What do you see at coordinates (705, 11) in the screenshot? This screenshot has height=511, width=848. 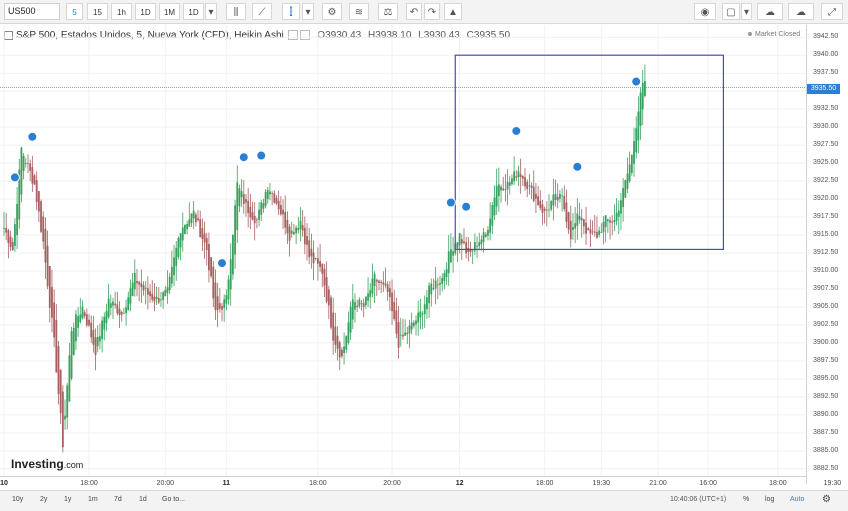 I see `camera-icon: ◉` at bounding box center [705, 11].